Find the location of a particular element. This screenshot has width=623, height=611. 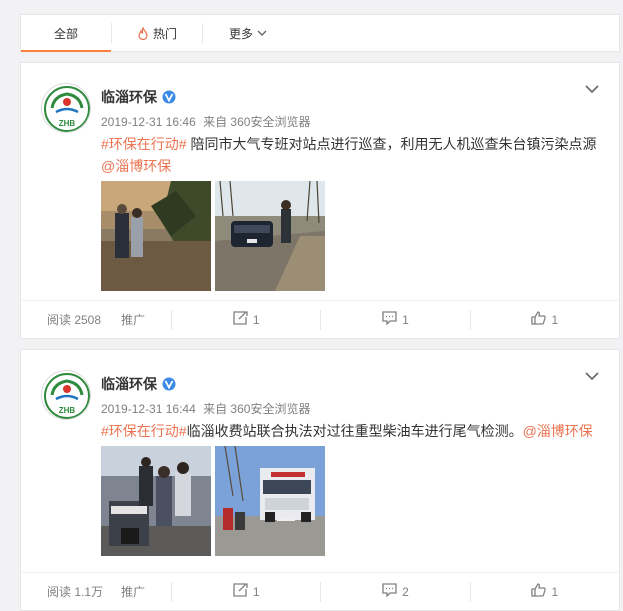

tab-all-label: 全部 is located at coordinates (65, 33).